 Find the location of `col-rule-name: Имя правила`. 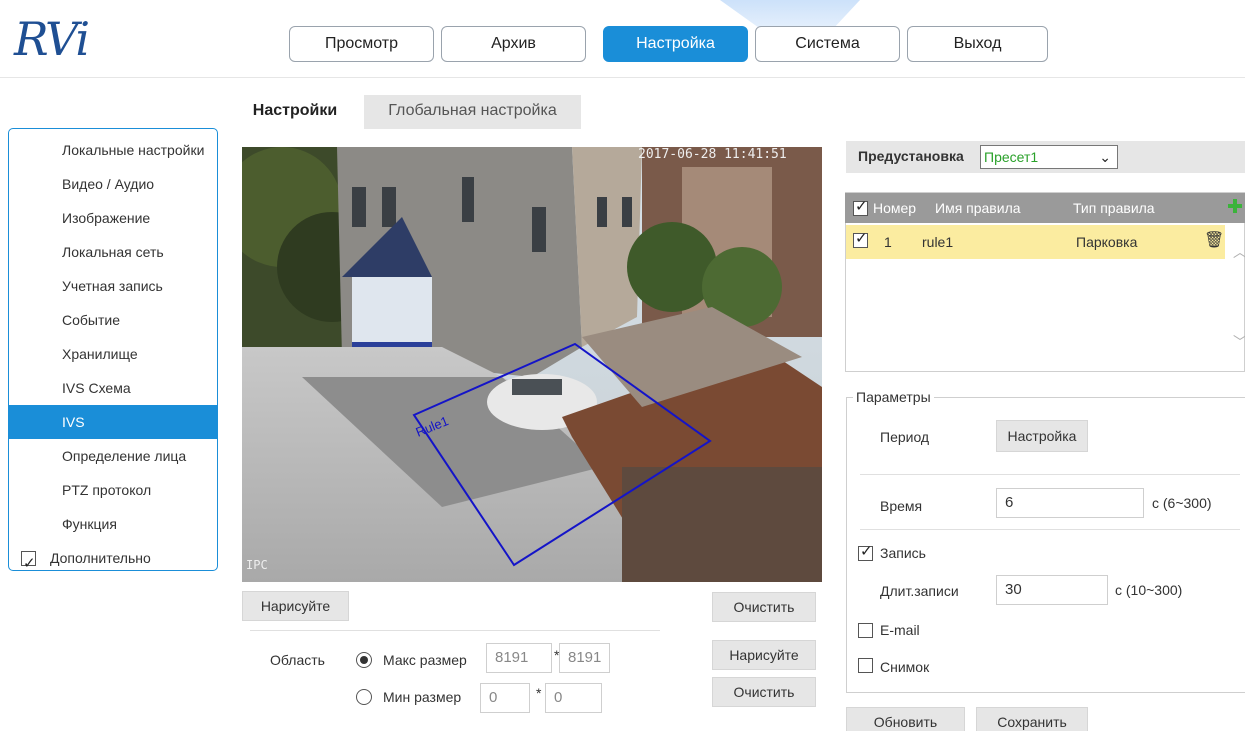

col-rule-name: Имя правила is located at coordinates (978, 208).